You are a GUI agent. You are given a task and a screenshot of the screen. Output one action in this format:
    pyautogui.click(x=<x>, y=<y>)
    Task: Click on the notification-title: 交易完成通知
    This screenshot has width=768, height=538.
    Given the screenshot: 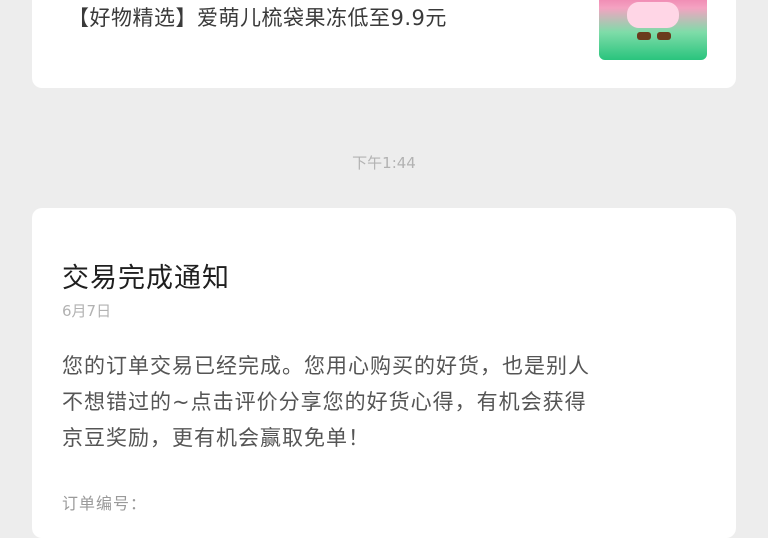 What is the action you would take?
    pyautogui.click(x=146, y=278)
    